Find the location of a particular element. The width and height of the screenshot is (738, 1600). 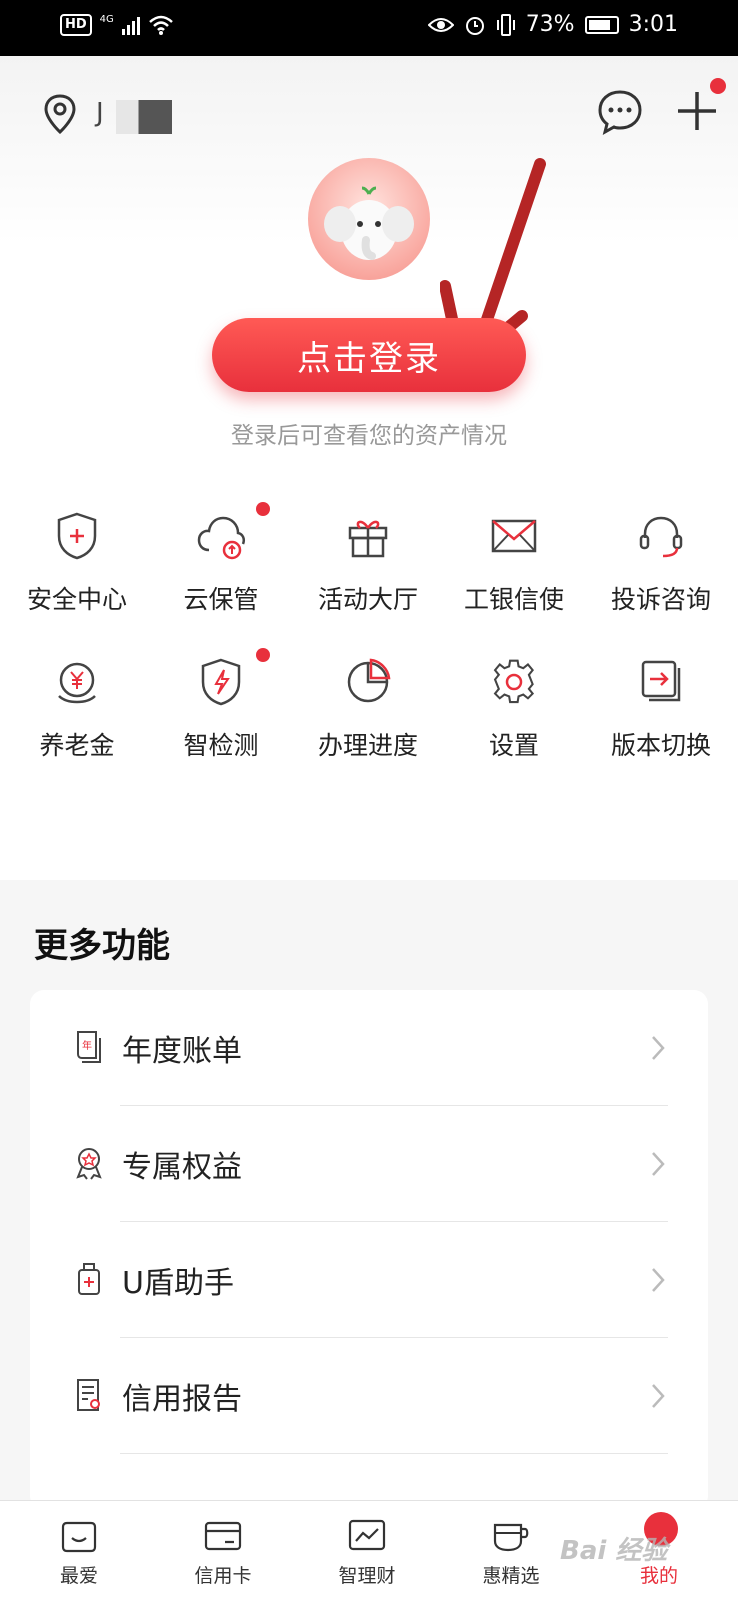

network-label: 4G is located at coordinates (106, 19).